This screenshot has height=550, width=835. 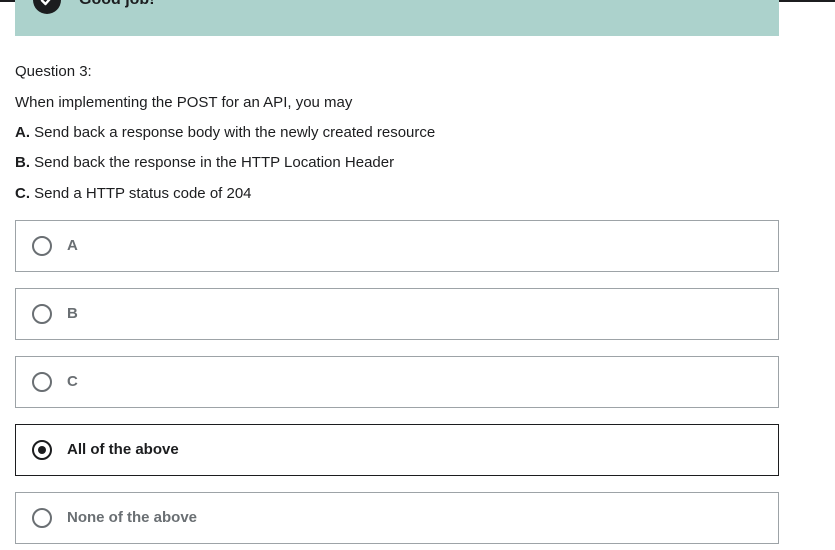 What do you see at coordinates (53, 71) in the screenshot?
I see `question-number: Question 3:` at bounding box center [53, 71].